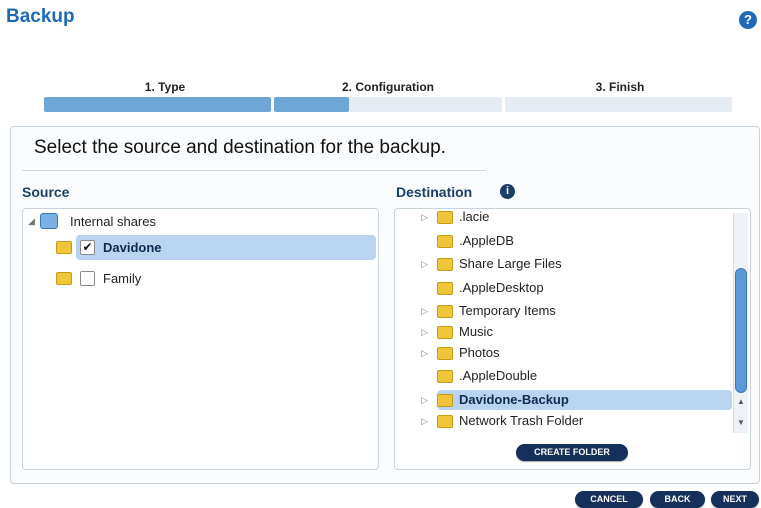 The image size is (761, 508). Describe the element at coordinates (618, 104) in the screenshot. I see `step-finish-progress` at that location.